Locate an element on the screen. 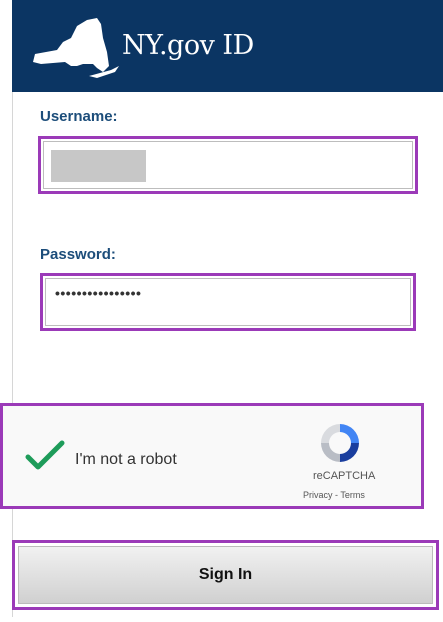 The width and height of the screenshot is (443, 622). checkmark-icon is located at coordinates (45, 456).